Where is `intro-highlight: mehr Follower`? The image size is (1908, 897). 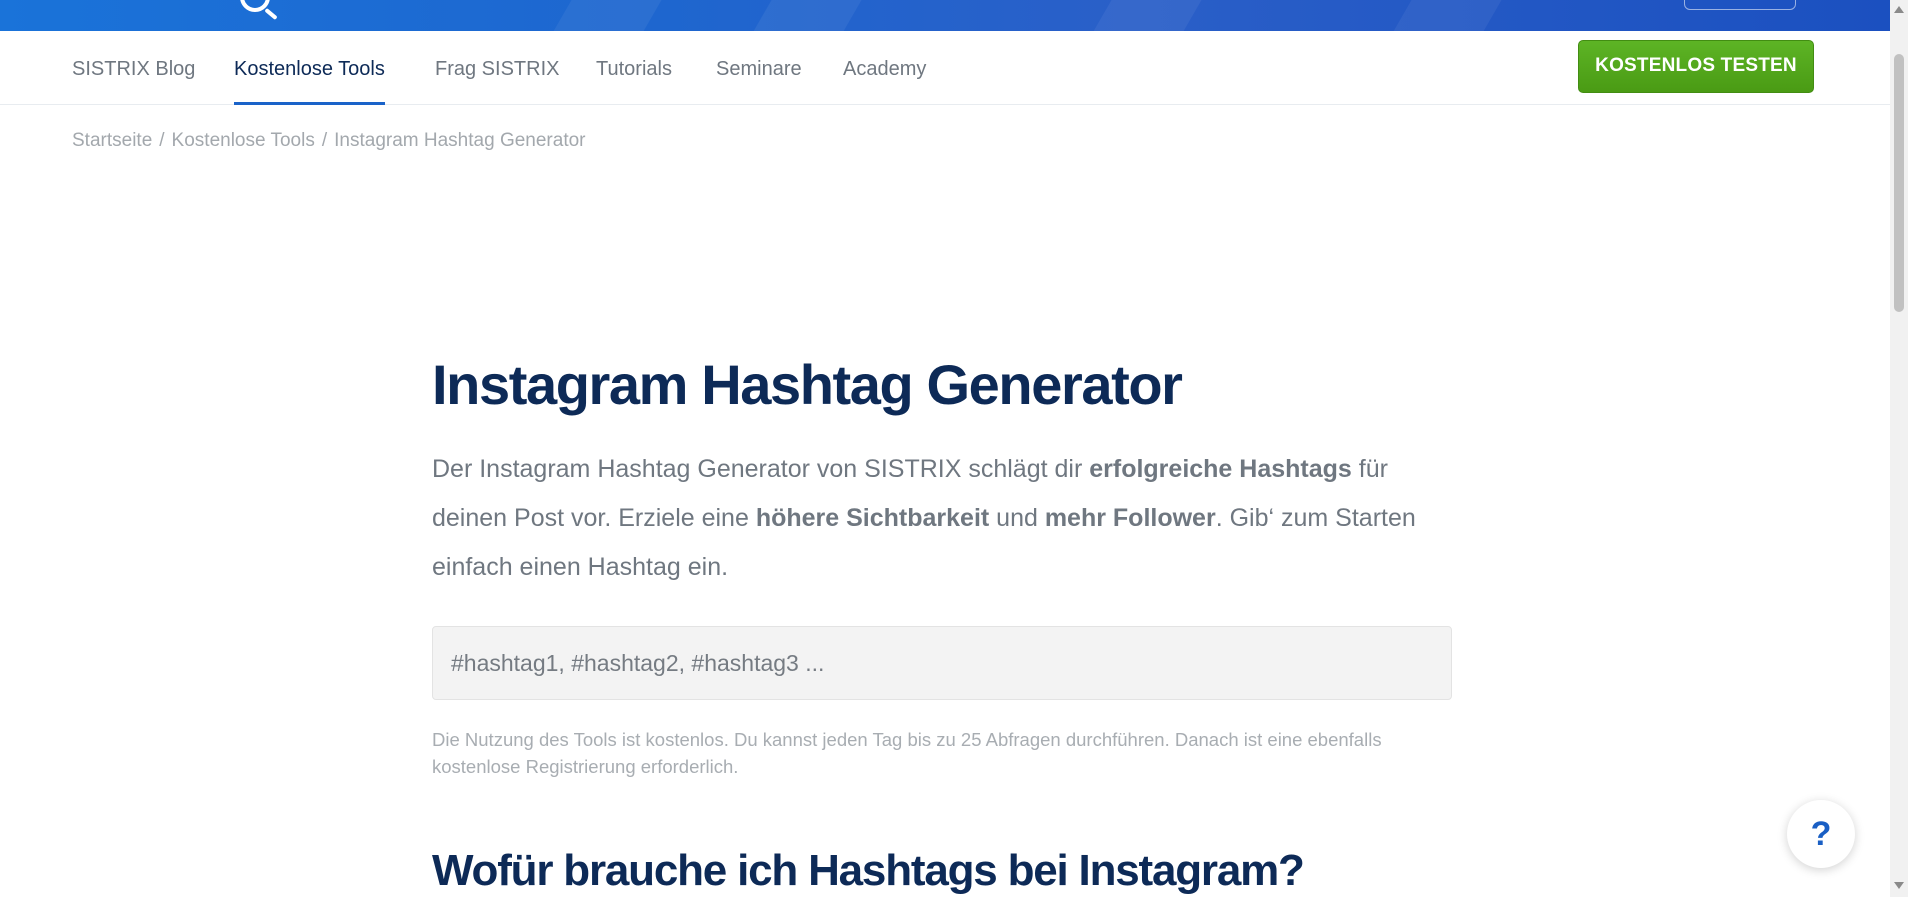
intro-highlight: mehr Follower is located at coordinates (1130, 518).